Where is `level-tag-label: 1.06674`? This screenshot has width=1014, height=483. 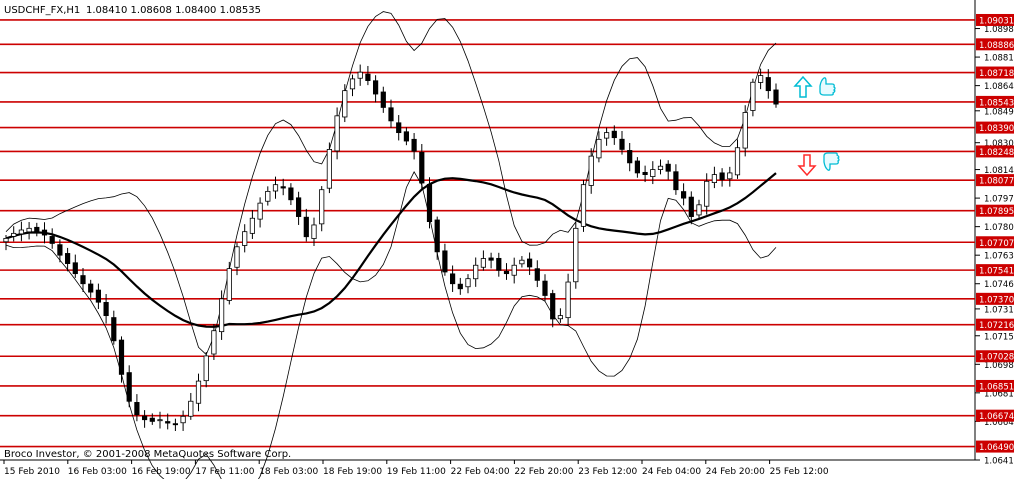
level-tag-label: 1.06674 is located at coordinates (996, 417).